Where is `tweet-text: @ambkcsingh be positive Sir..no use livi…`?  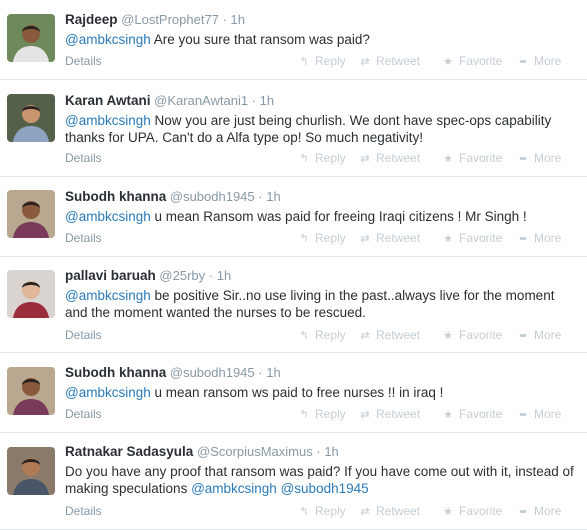
tweet-text: @ambkcsingh be positive Sir..no use livi… is located at coordinates (321, 304).